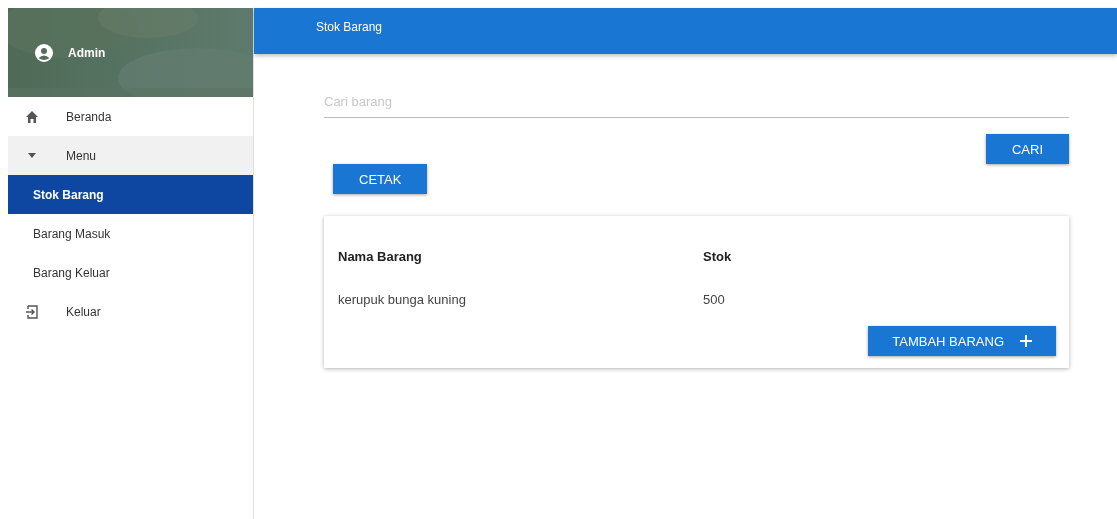 The image size is (1117, 519). I want to click on page-title: Stok Barang, so click(349, 28).